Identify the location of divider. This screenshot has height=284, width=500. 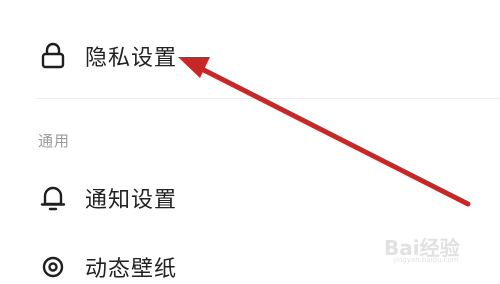
(268, 98).